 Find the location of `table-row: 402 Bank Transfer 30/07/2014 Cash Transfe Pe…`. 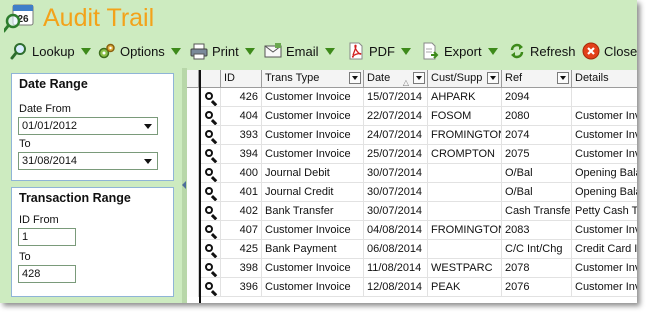

table-row: 402 Bank Transfer 30/07/2014 Cash Transfe Pe… is located at coordinates (412, 211).